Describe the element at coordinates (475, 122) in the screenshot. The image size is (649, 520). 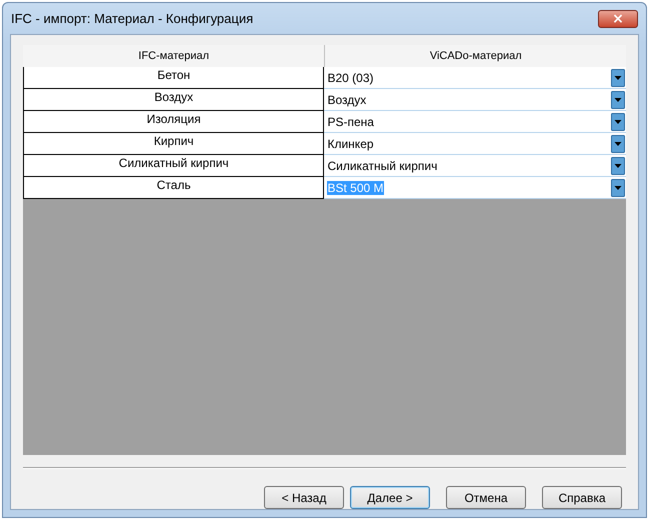
I see `material-dropdown: PS-пена` at that location.